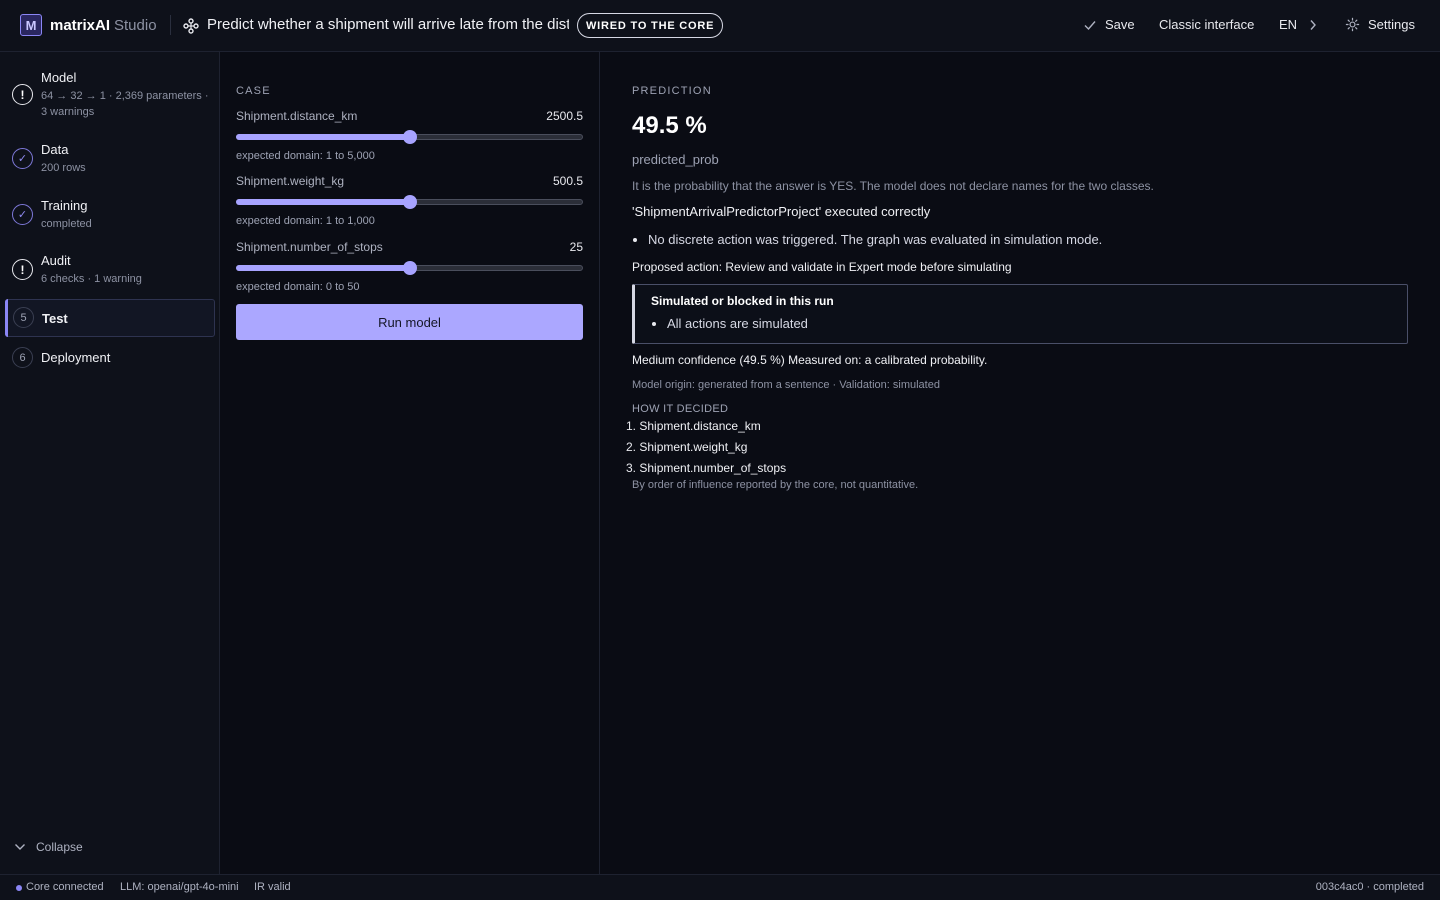  What do you see at coordinates (66, 224) in the screenshot?
I see `step-subtitle: completed` at bounding box center [66, 224].